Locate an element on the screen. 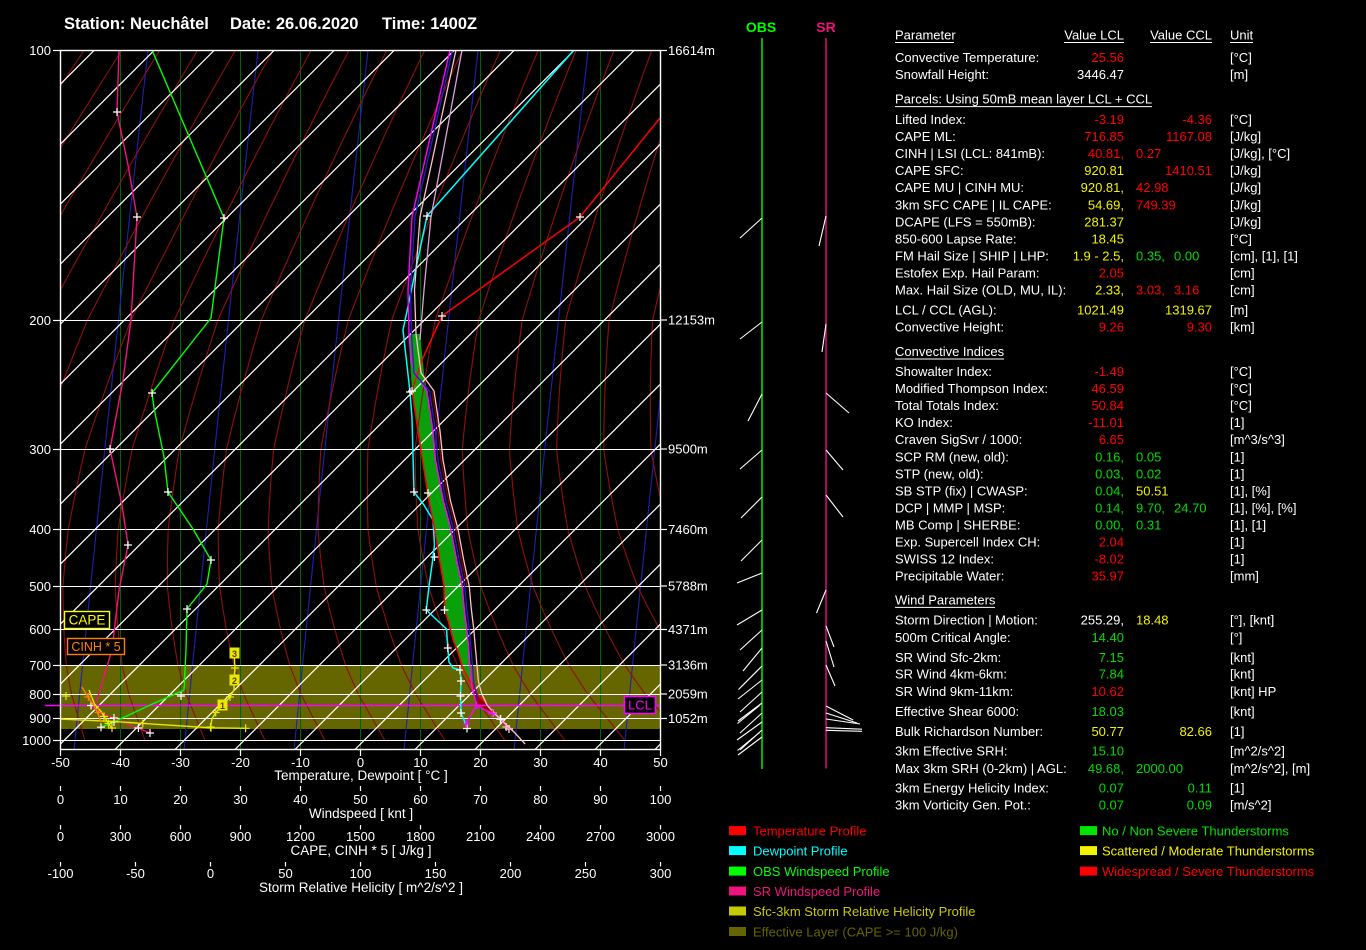  svg-text: 12153m is located at coordinates (691, 320).